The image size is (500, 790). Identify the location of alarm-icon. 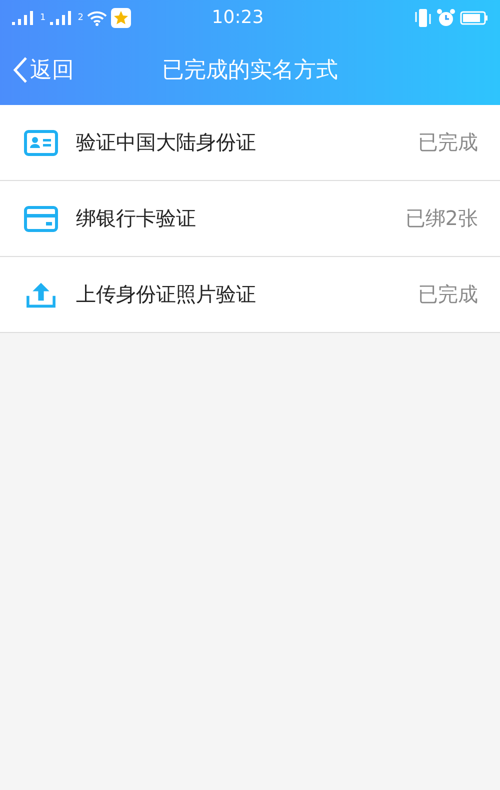
(446, 18).